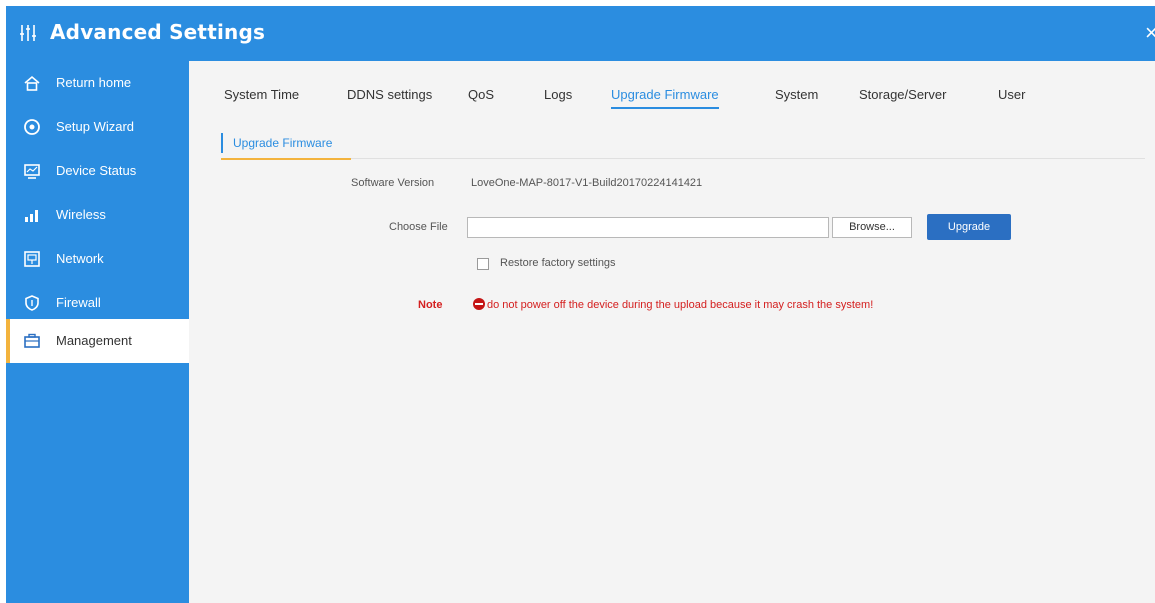 Image resolution: width=1155 pixels, height=603 pixels. Describe the element at coordinates (796, 94) in the screenshot. I see `tab-system: System` at that location.